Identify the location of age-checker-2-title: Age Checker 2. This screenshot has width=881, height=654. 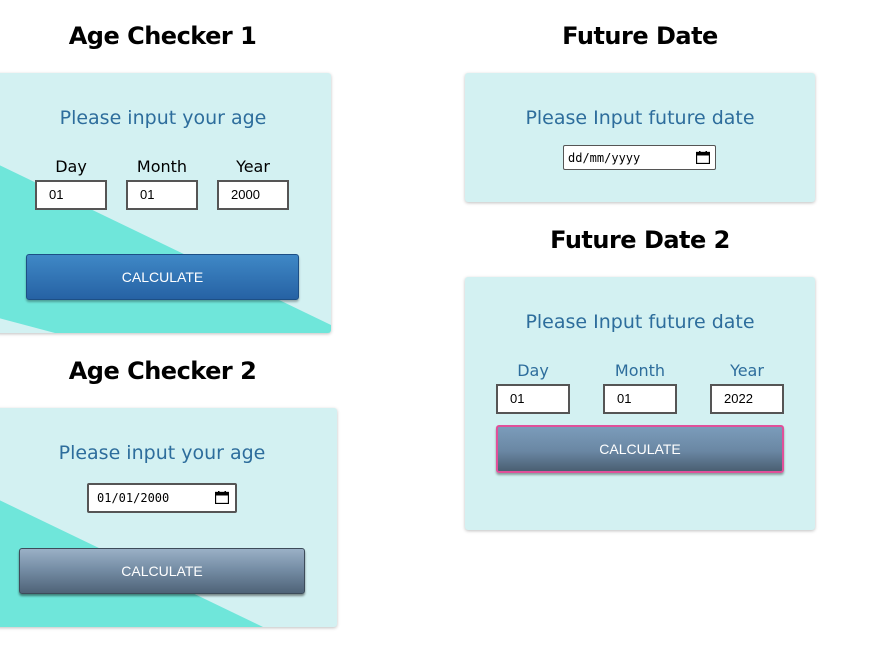
(162, 371).